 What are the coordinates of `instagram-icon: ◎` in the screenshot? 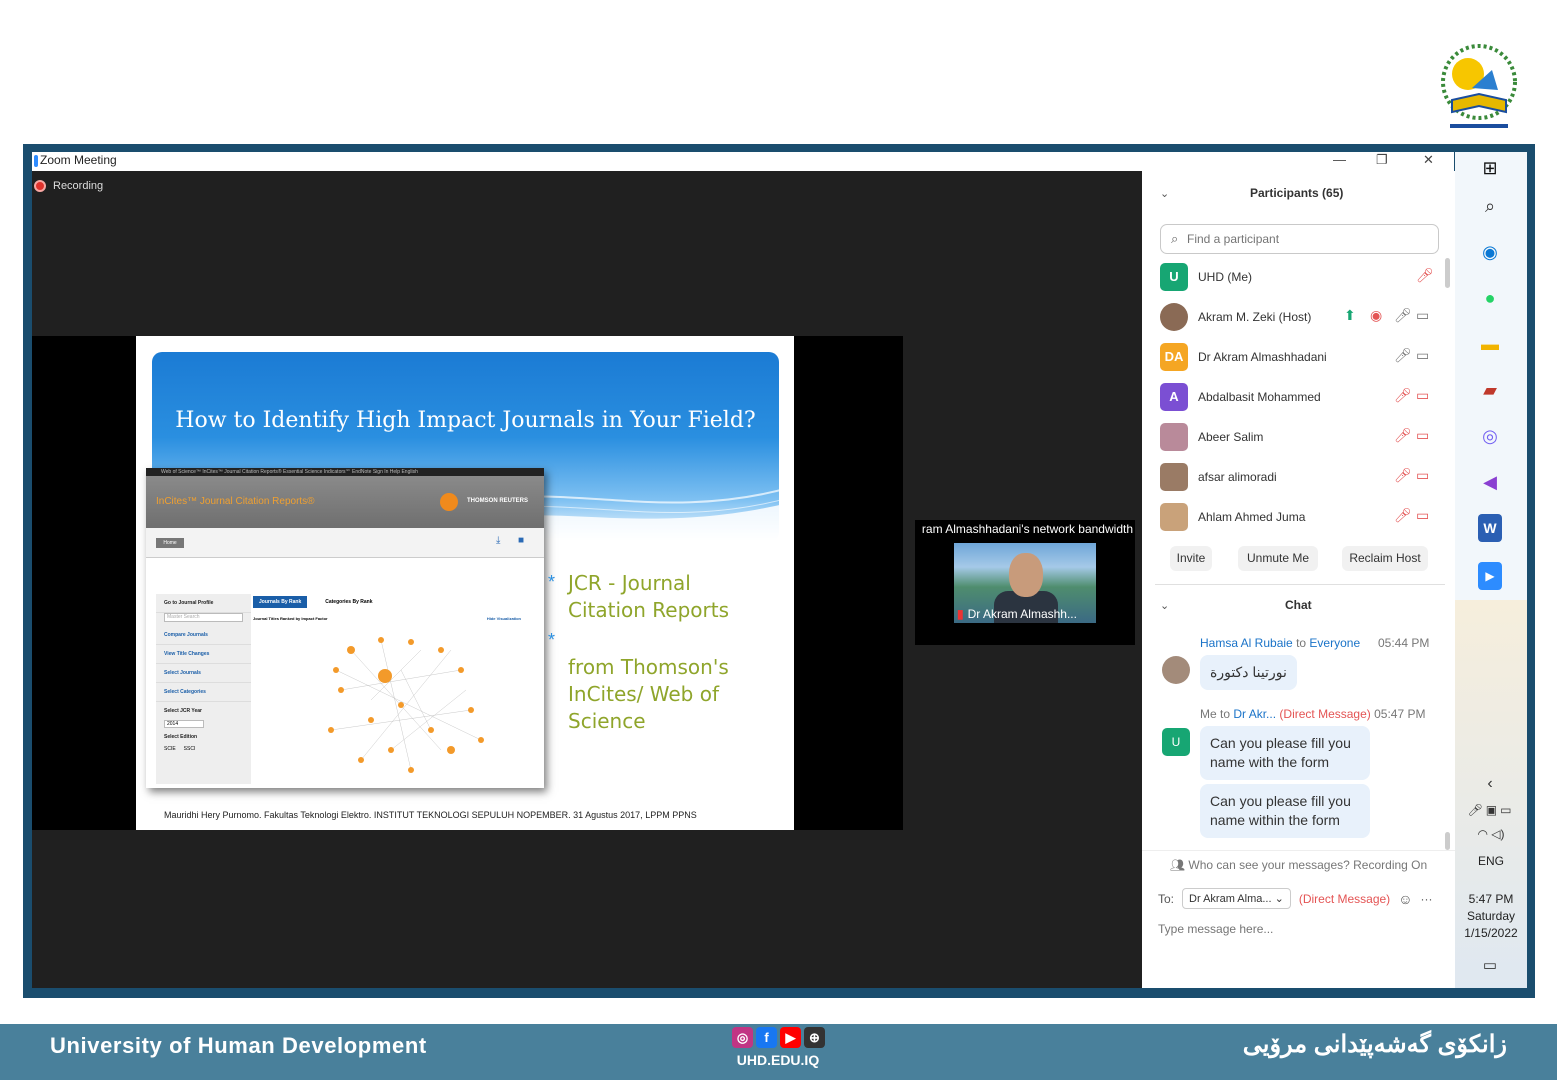 It's located at (742, 1037).